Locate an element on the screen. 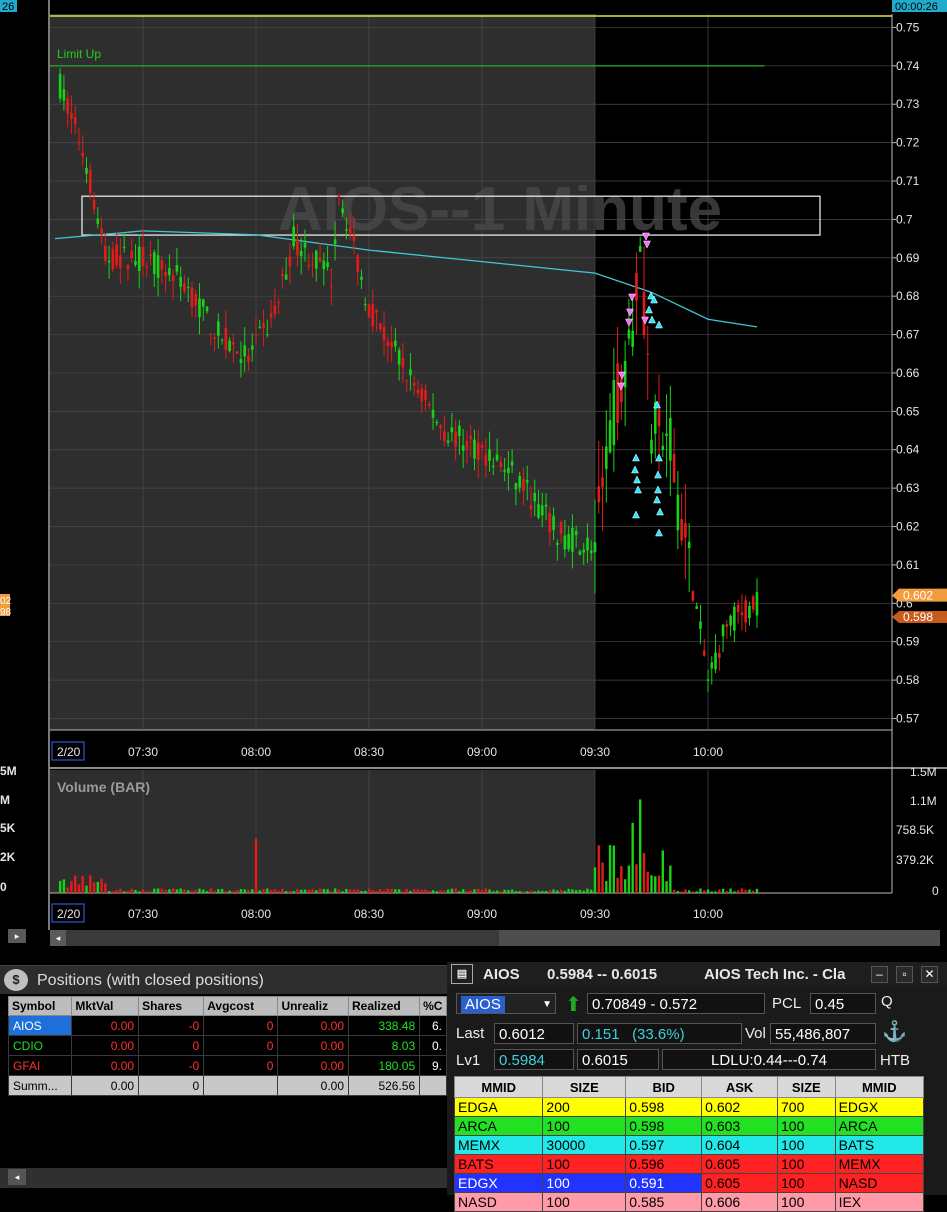 Image resolution: width=947 pixels, height=1212 pixels. positions-cell: 180.05 is located at coordinates (384, 1065).